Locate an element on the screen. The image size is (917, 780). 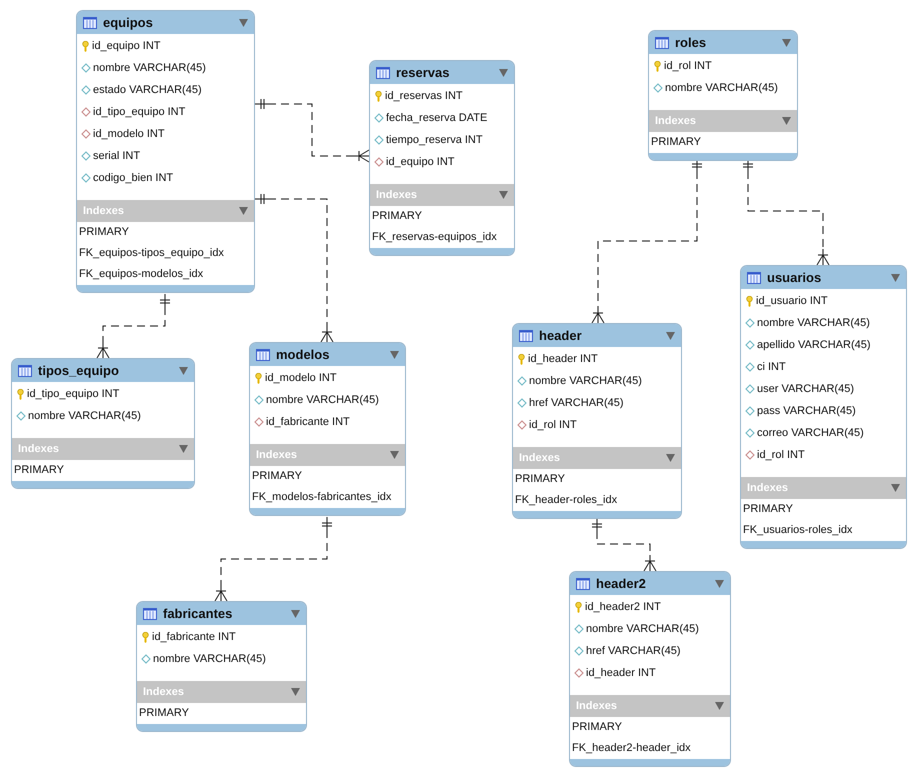
table-name: reservas is located at coordinates (423, 72).